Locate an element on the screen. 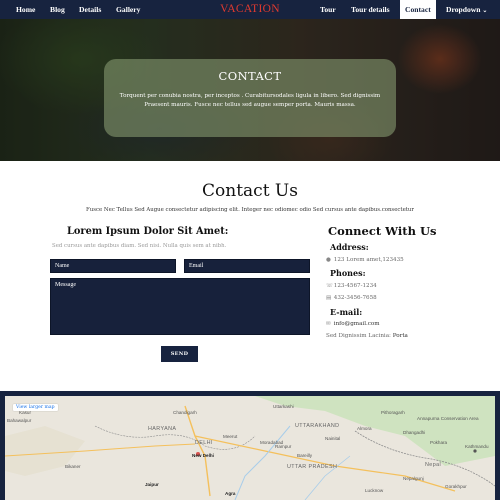 The image size is (500, 500). address-line: ● 123 Lorem amet,123435 is located at coordinates (365, 260).